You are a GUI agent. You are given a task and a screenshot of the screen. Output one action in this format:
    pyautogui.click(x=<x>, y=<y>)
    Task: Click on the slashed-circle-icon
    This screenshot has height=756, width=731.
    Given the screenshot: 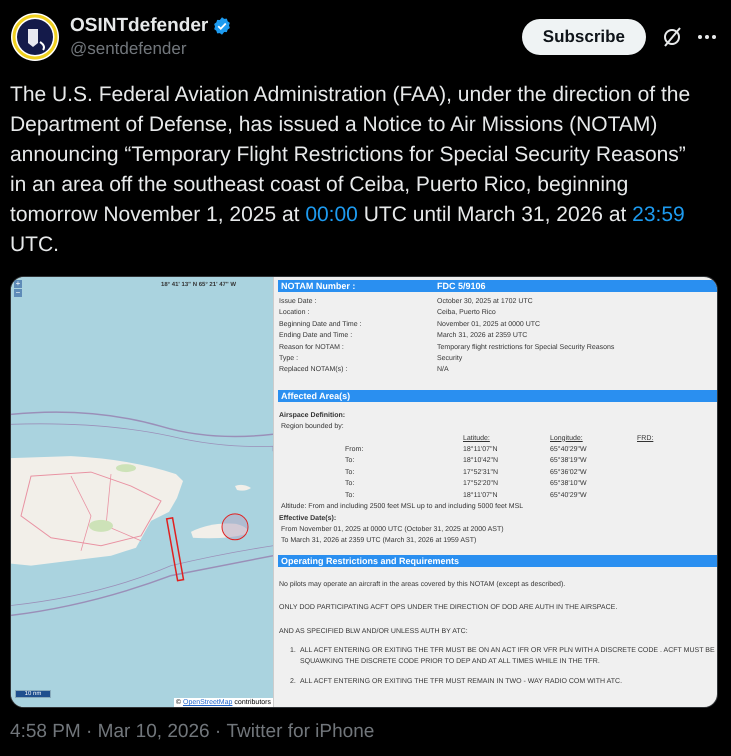 What is the action you would take?
    pyautogui.click(x=672, y=37)
    